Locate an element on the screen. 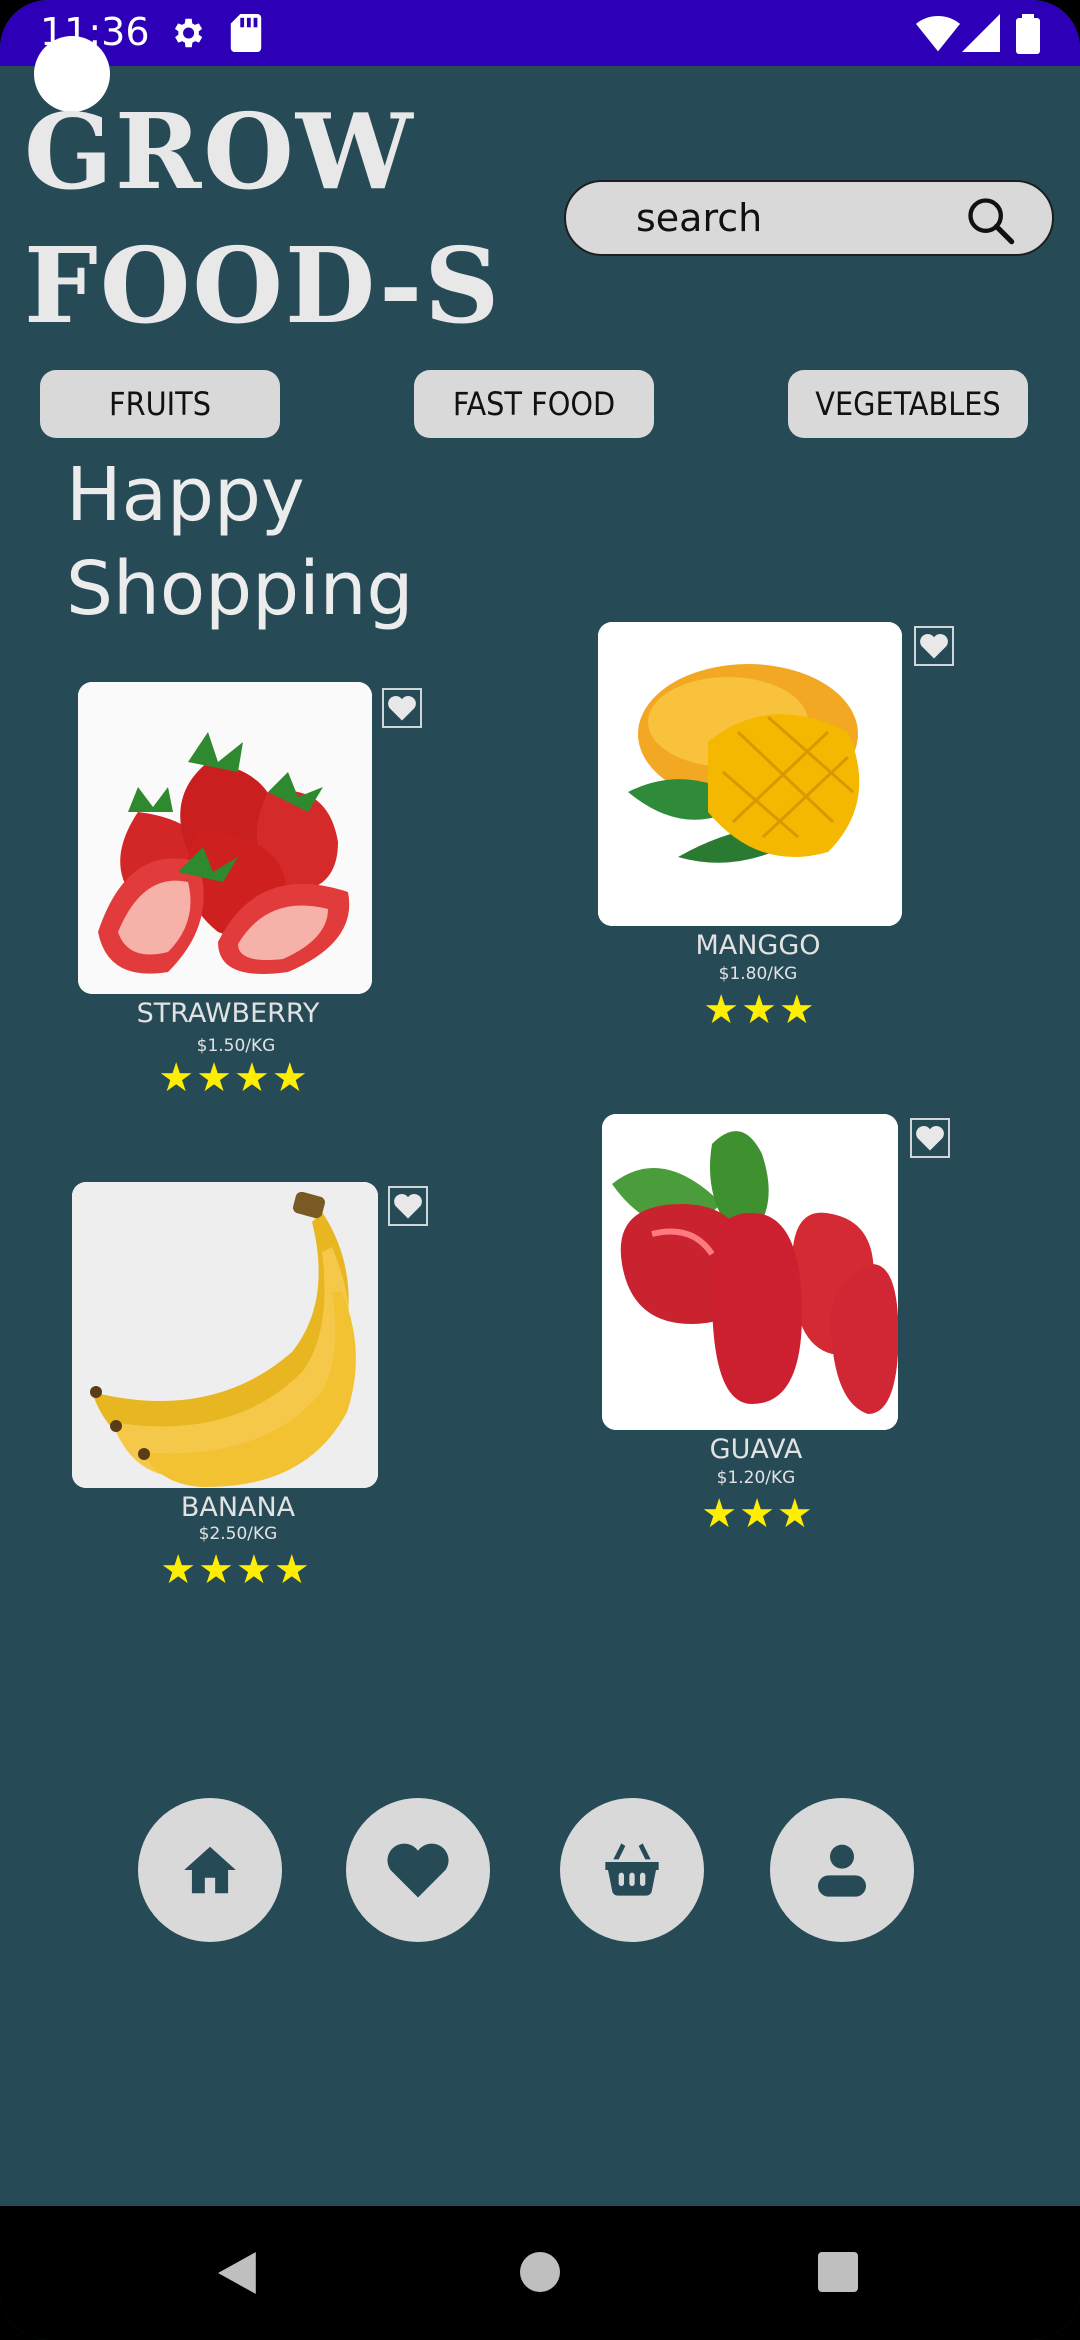 The image size is (1080, 2340). nav-home-button is located at coordinates (210, 1870).